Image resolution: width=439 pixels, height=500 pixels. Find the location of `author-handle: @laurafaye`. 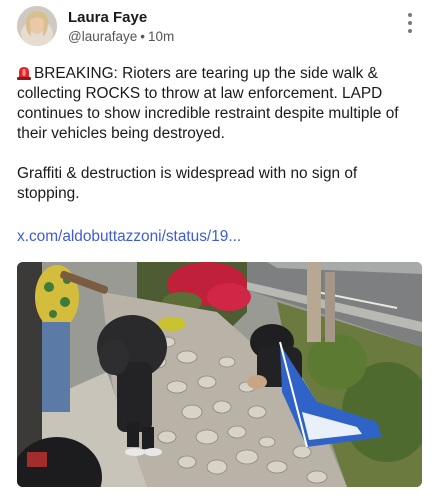

author-handle: @laurafaye is located at coordinates (102, 36).